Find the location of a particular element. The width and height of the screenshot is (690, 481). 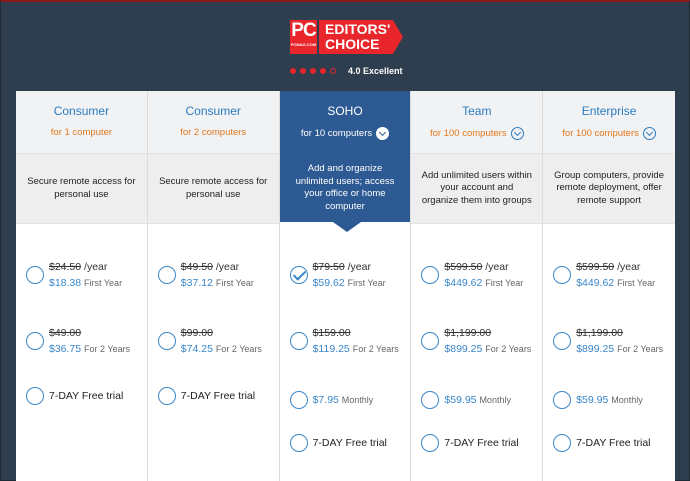

price-option: $7.95 Monthly is located at coordinates (331, 400).